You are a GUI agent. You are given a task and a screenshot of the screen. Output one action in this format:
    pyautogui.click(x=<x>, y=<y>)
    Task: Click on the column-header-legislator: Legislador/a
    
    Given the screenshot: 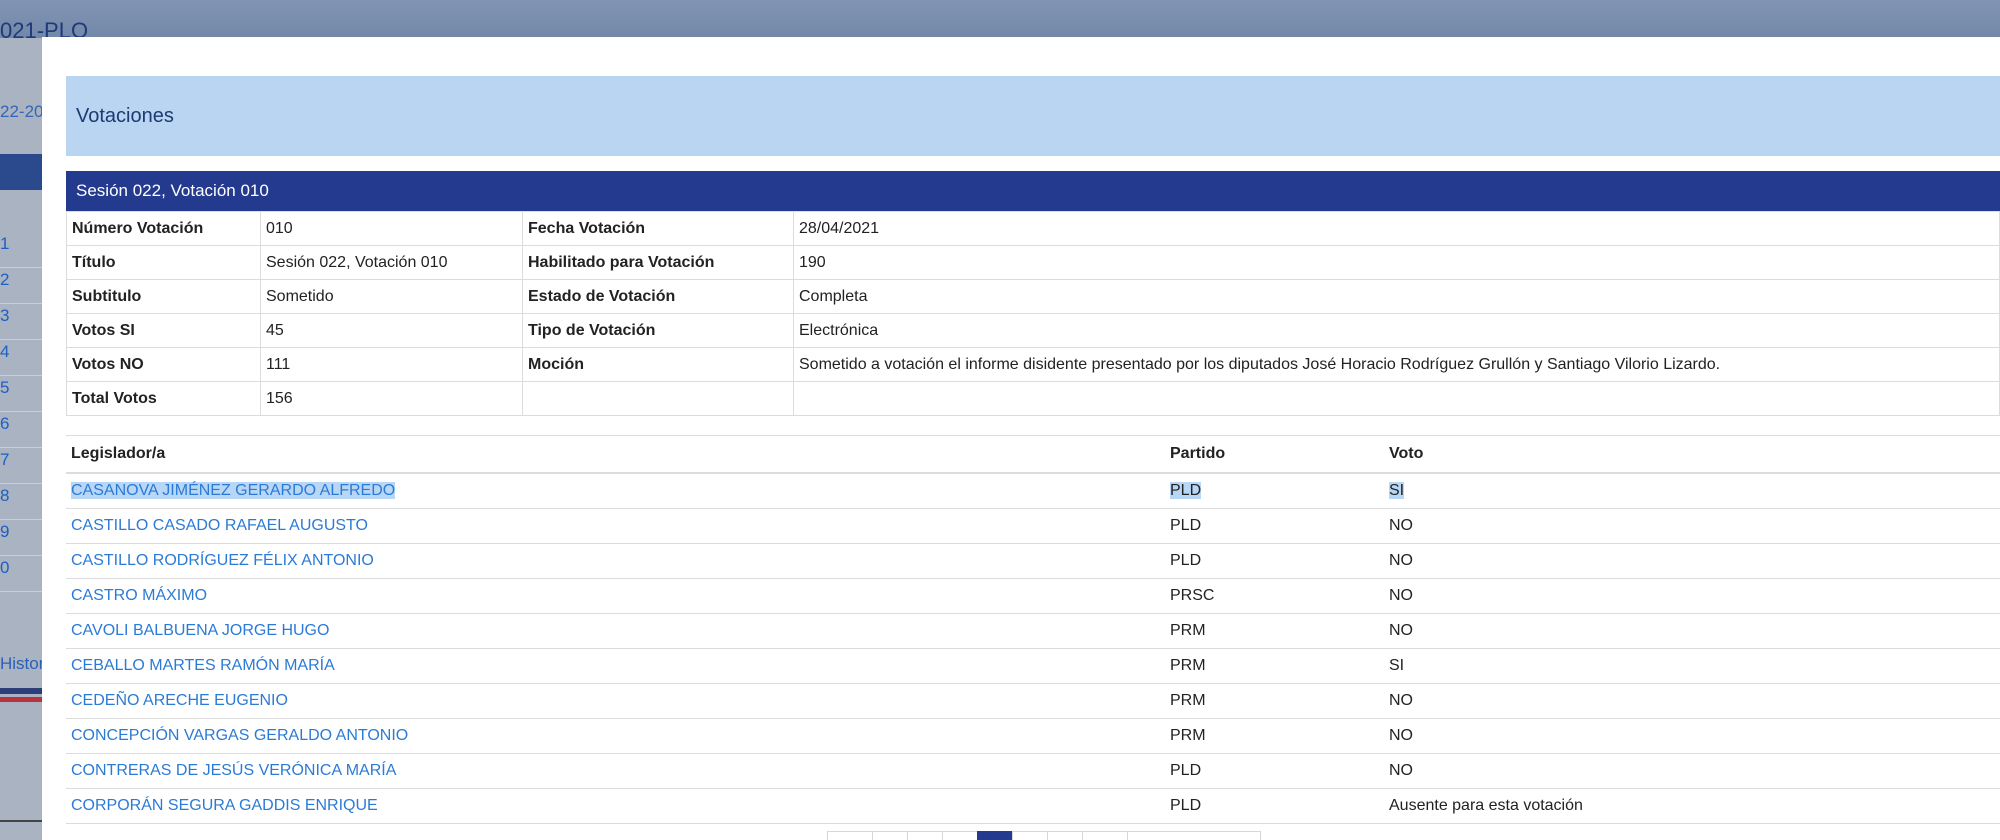 What is the action you would take?
    pyautogui.click(x=615, y=454)
    